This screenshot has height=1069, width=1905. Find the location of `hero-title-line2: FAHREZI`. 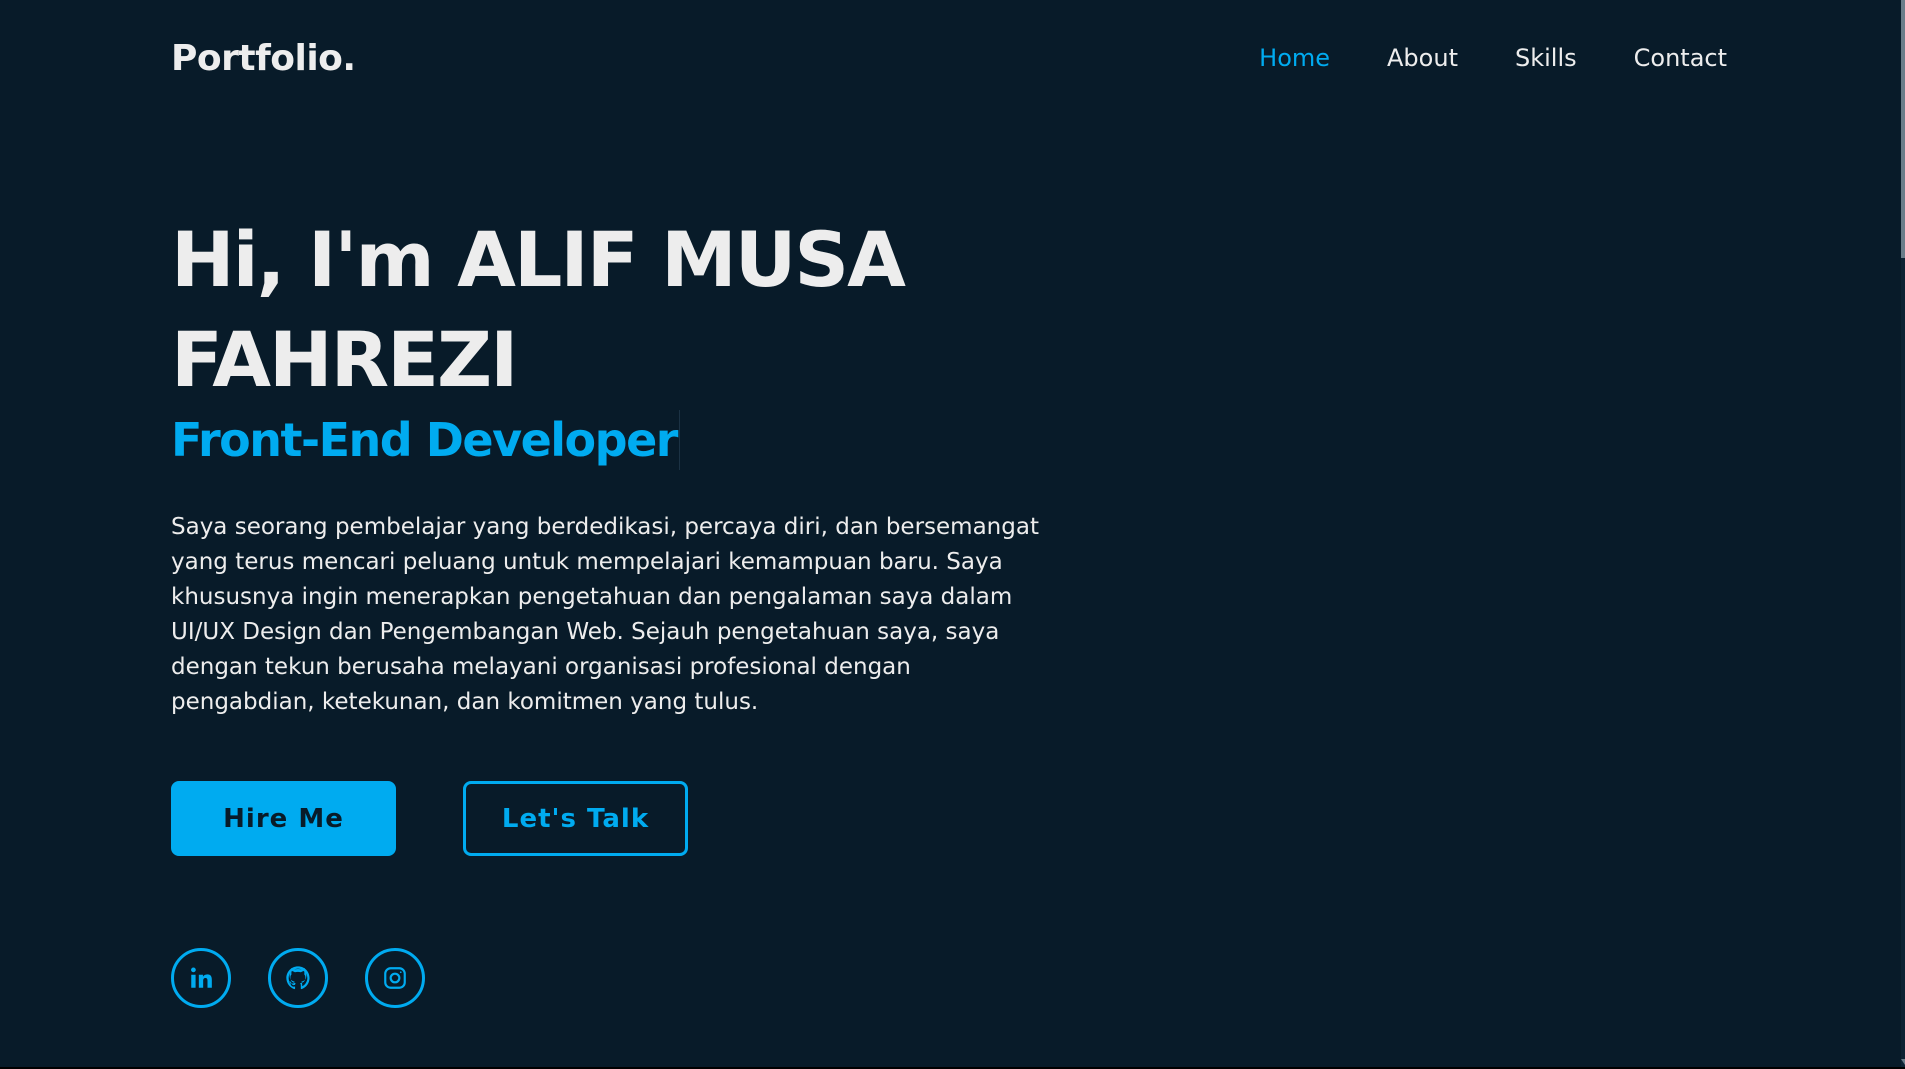

hero-title-line2: FAHREZI is located at coordinates (344, 359).